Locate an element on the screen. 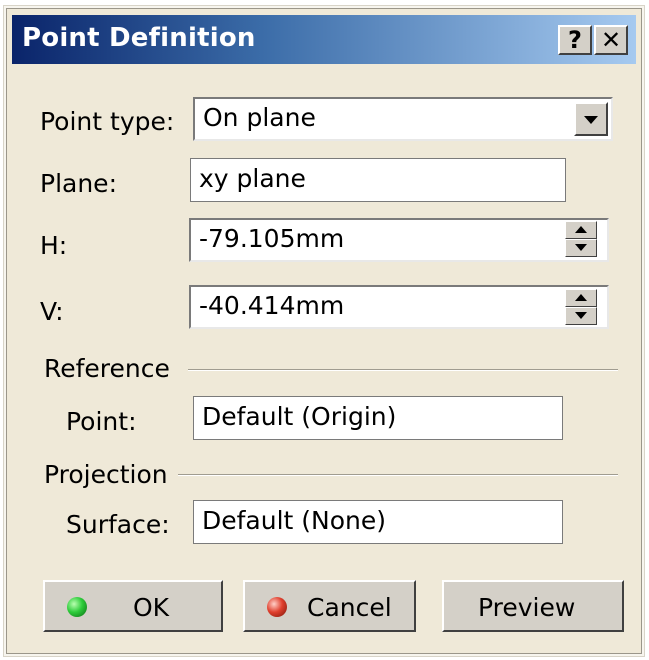 The width and height of the screenshot is (649, 660). preview-button: Preview is located at coordinates (533, 606).